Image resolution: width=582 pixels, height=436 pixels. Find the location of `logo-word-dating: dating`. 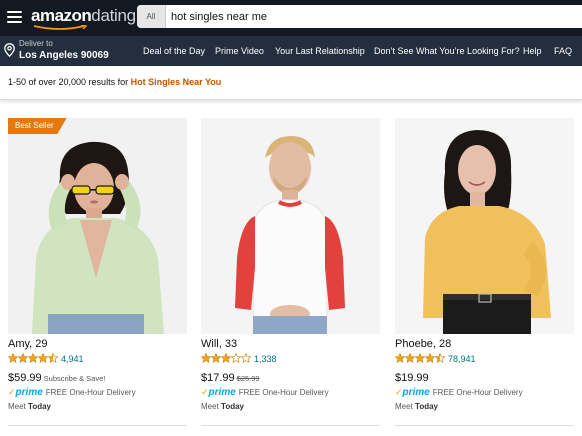

logo-word-dating: dating is located at coordinates (113, 15).